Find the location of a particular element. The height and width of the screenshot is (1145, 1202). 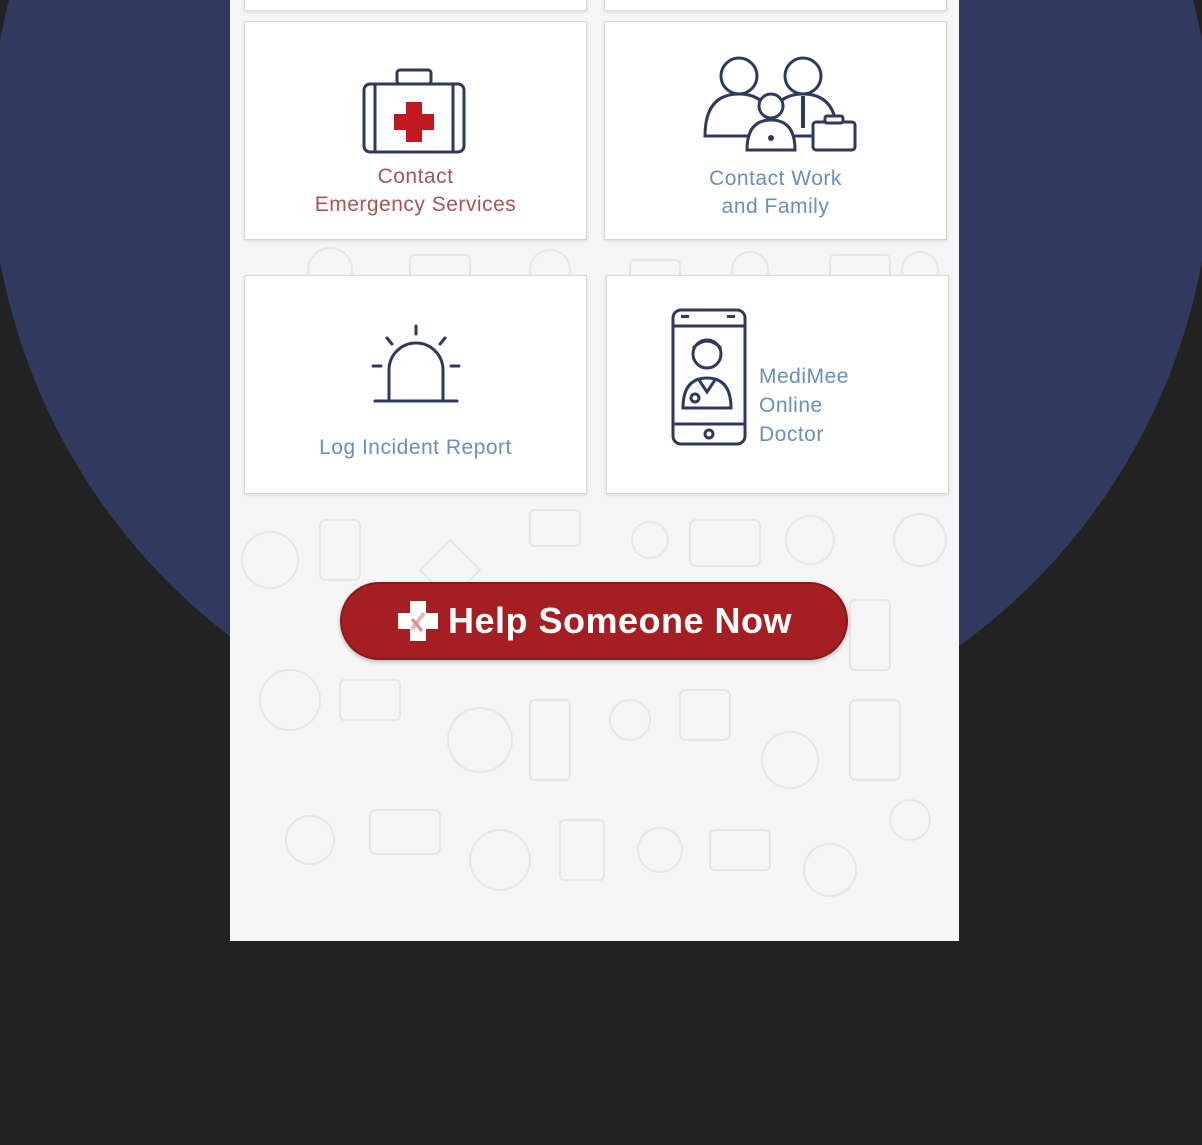

doctor-label-line1: MediMee is located at coordinates (804, 376).